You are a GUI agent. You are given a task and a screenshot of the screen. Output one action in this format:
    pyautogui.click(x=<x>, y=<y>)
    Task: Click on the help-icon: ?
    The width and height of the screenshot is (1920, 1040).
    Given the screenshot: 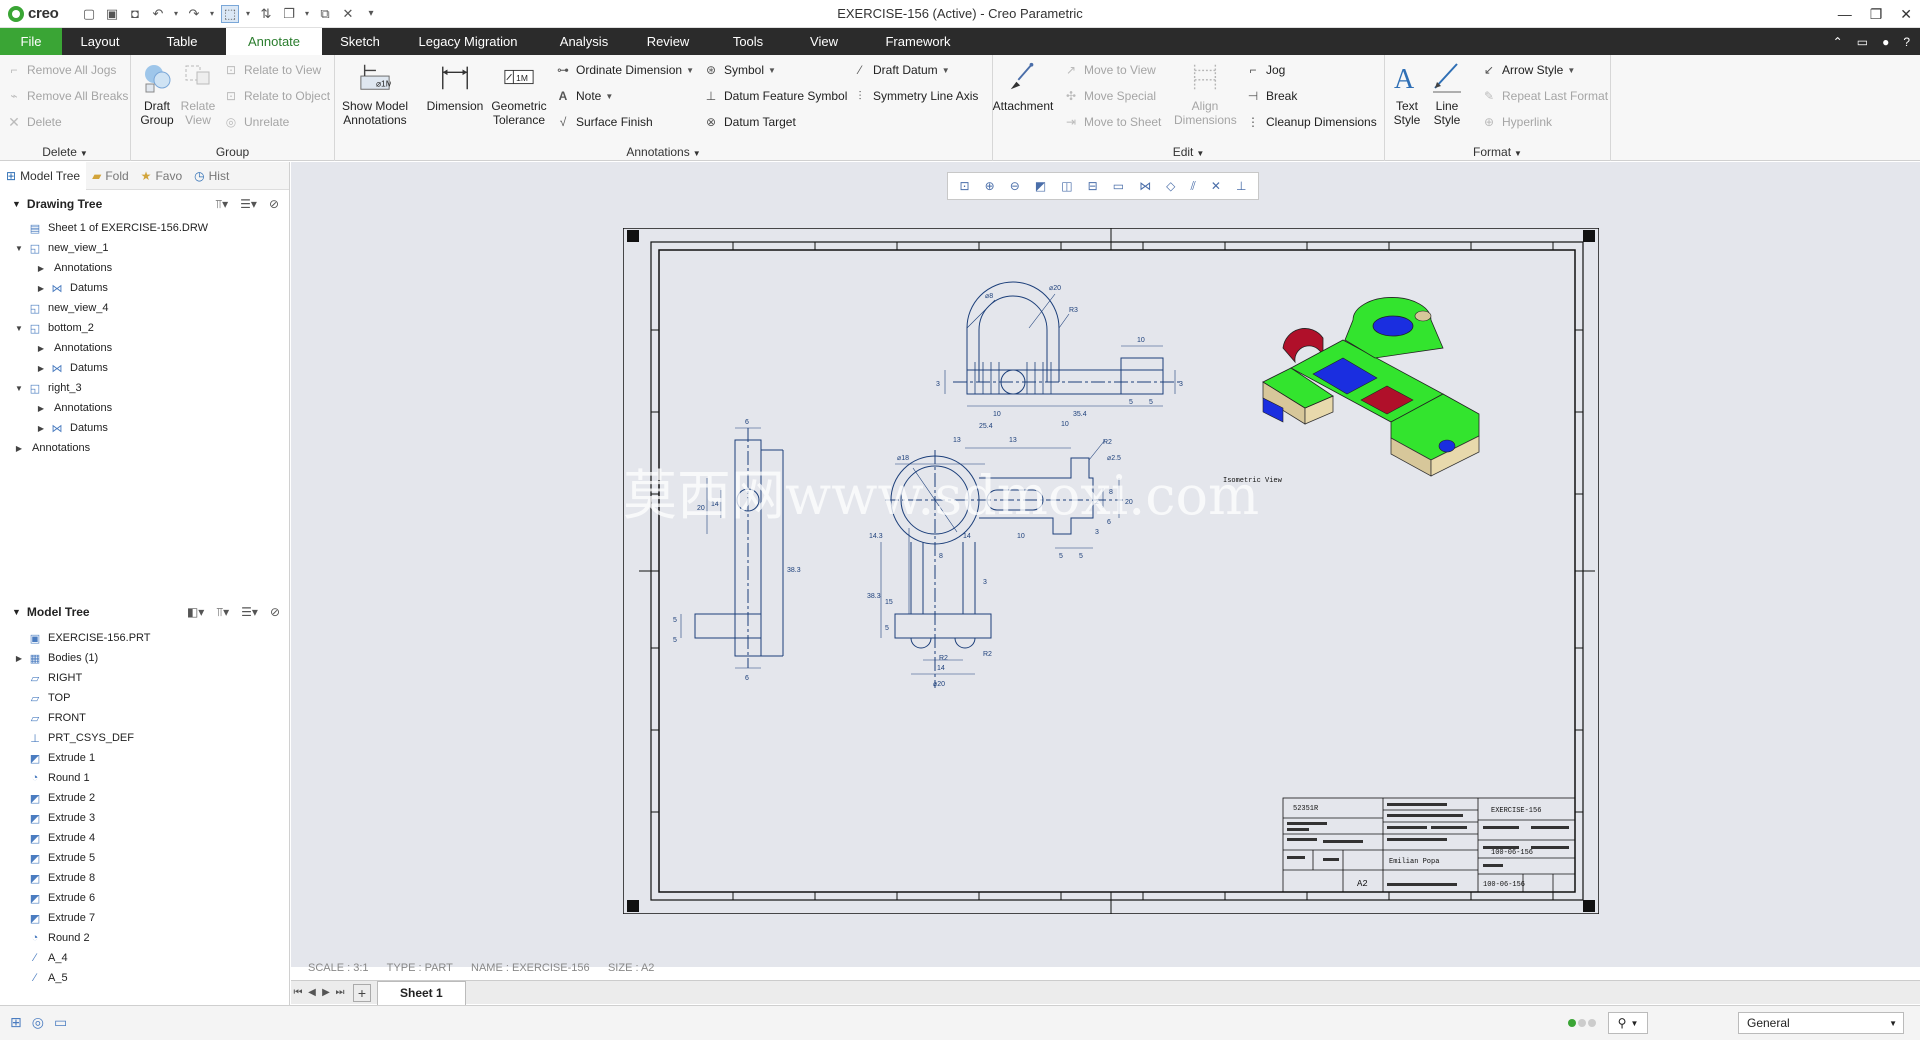 What is the action you would take?
    pyautogui.click(x=1906, y=42)
    